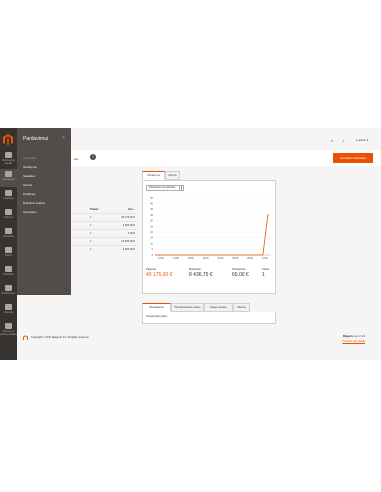 This screenshot has height=492, width=381. I want to click on help-icon: ?, so click(93, 157).